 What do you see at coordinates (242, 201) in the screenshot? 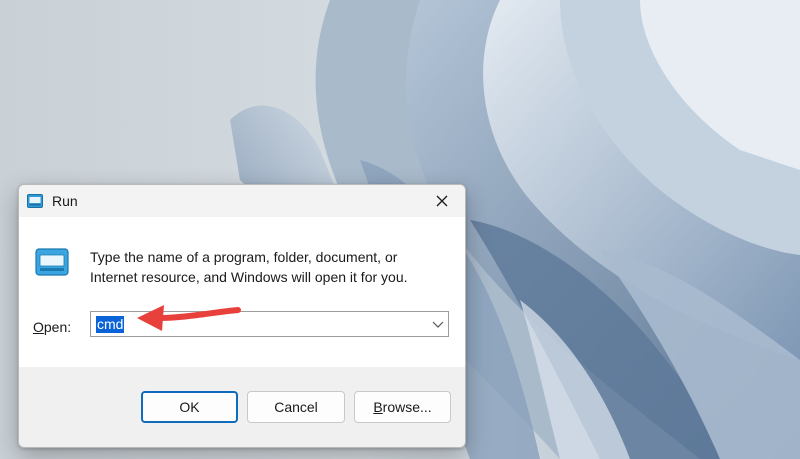
I see `title-bar: Run` at bounding box center [242, 201].